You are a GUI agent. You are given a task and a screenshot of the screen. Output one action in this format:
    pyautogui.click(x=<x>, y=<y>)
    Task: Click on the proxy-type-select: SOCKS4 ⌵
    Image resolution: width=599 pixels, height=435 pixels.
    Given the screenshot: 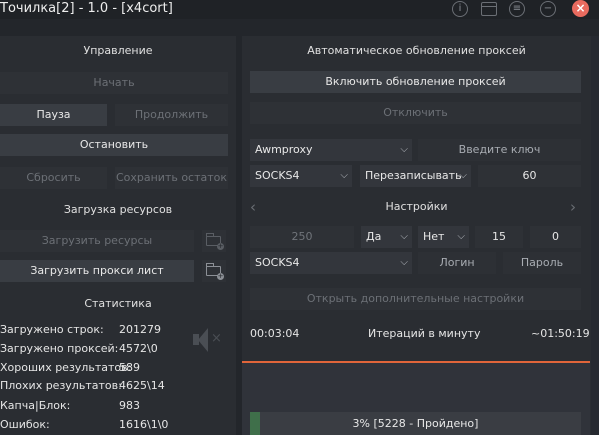 What is the action you would take?
    pyautogui.click(x=301, y=176)
    